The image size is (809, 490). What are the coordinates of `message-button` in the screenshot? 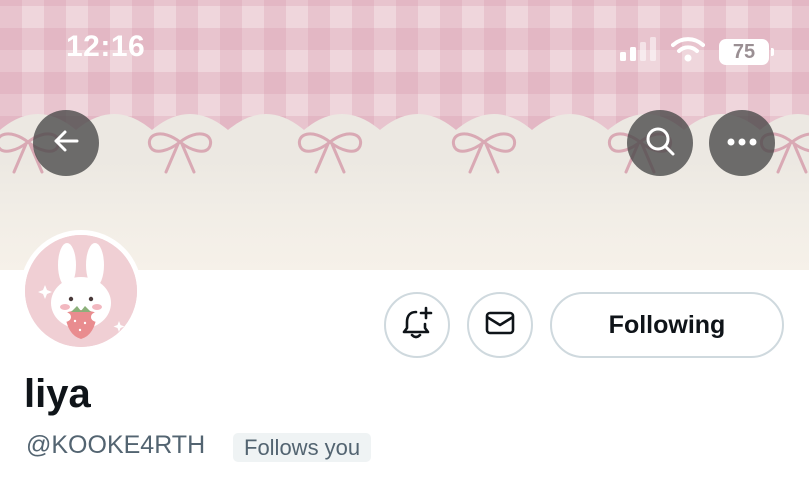 It's located at (500, 325).